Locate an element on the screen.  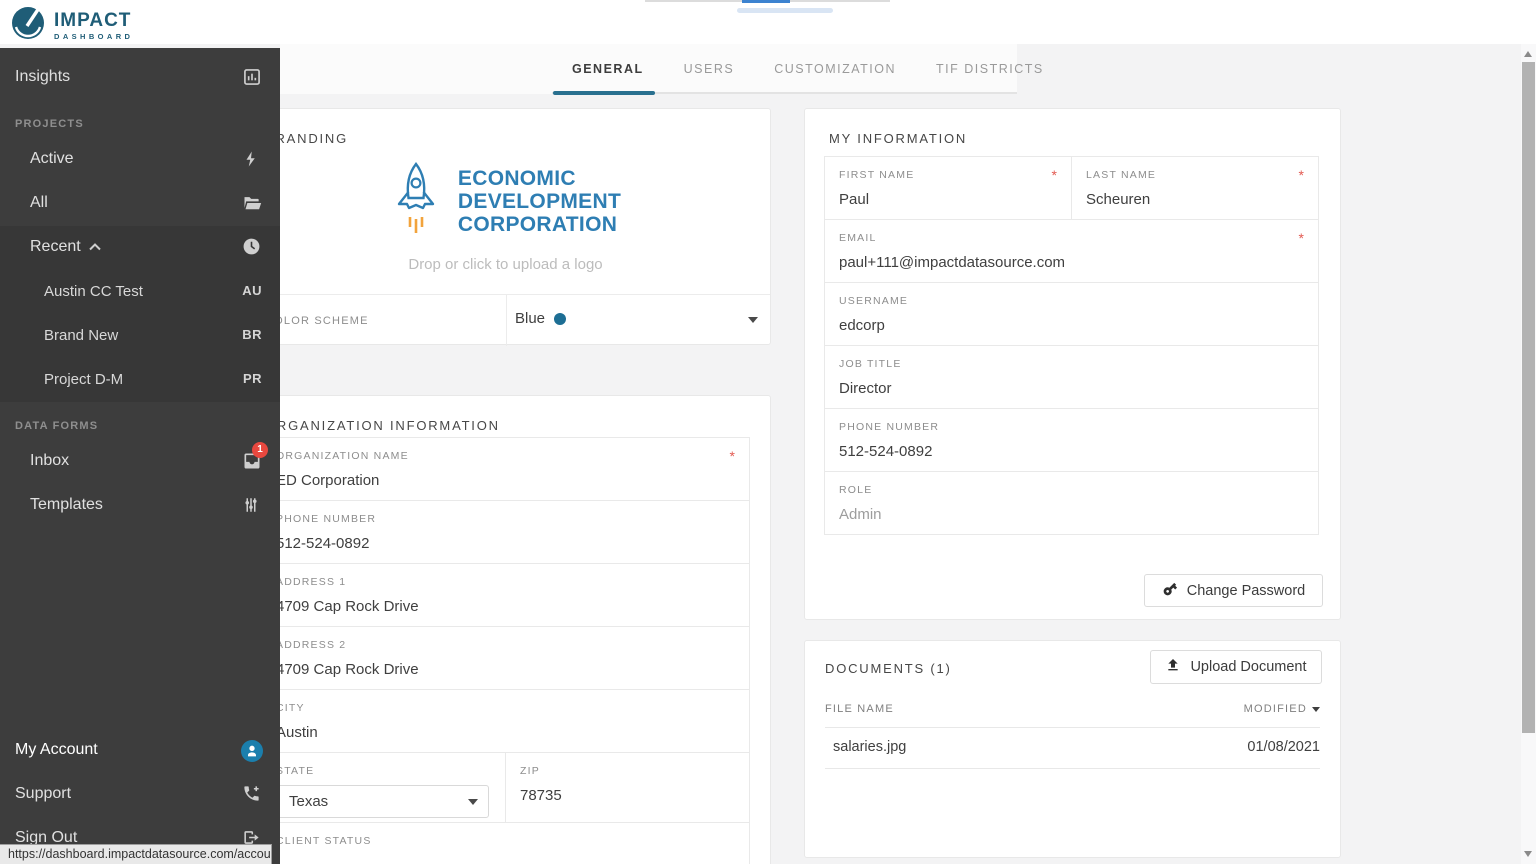
top-progress-indicator is located at coordinates (766, 1).